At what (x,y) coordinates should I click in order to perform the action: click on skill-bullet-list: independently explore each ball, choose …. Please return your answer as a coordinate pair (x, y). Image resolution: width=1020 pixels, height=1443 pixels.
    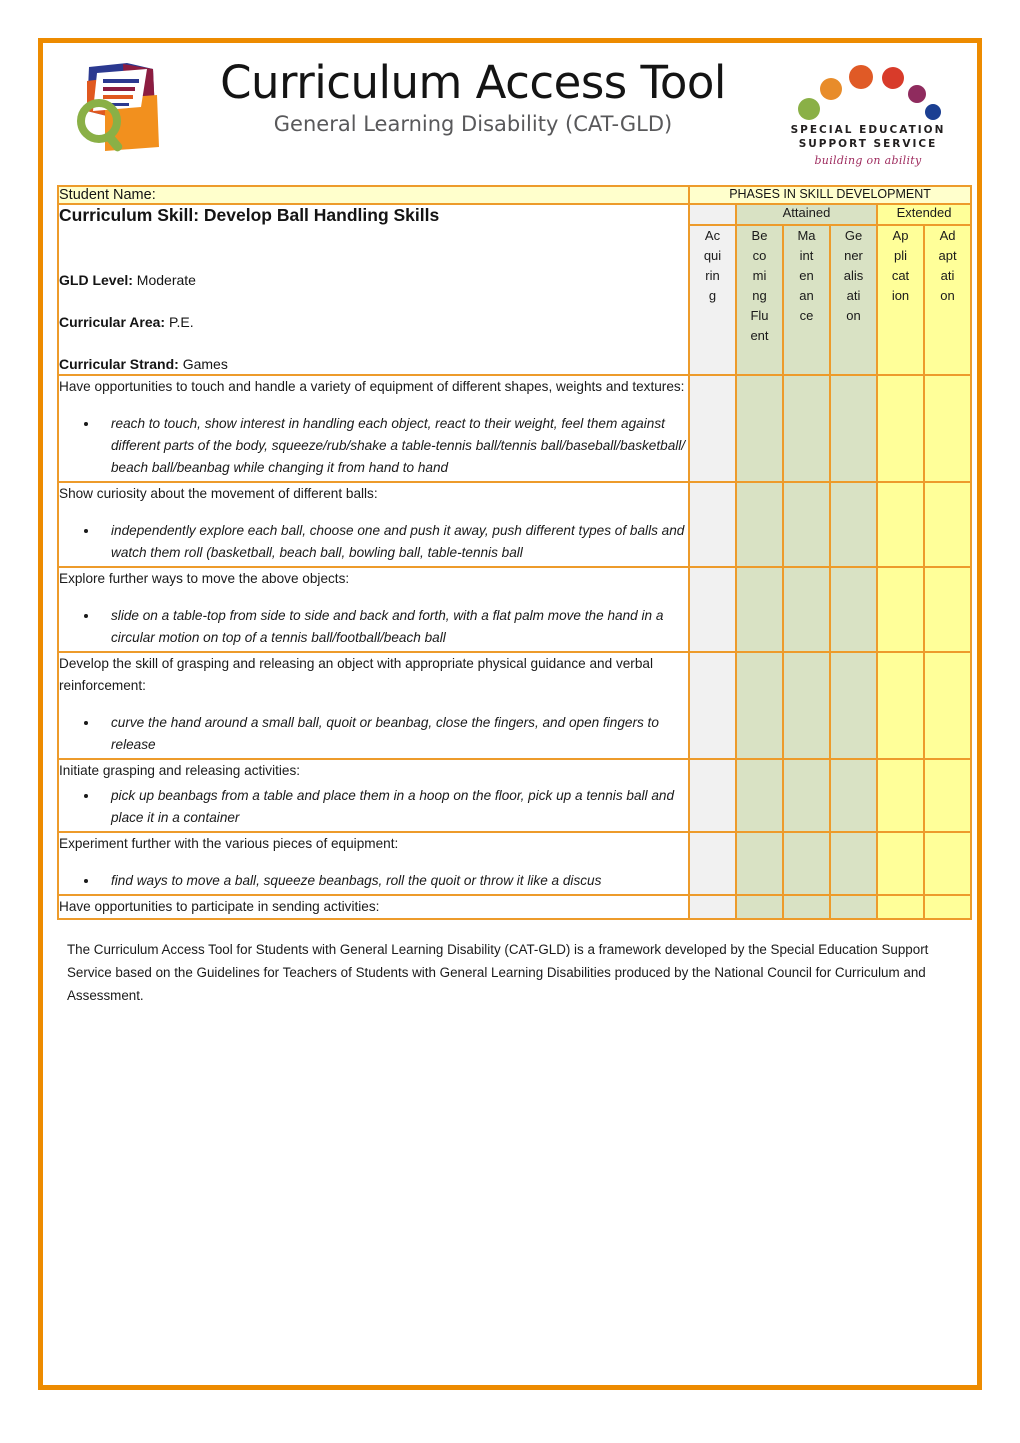
    Looking at the image, I should click on (373, 541).